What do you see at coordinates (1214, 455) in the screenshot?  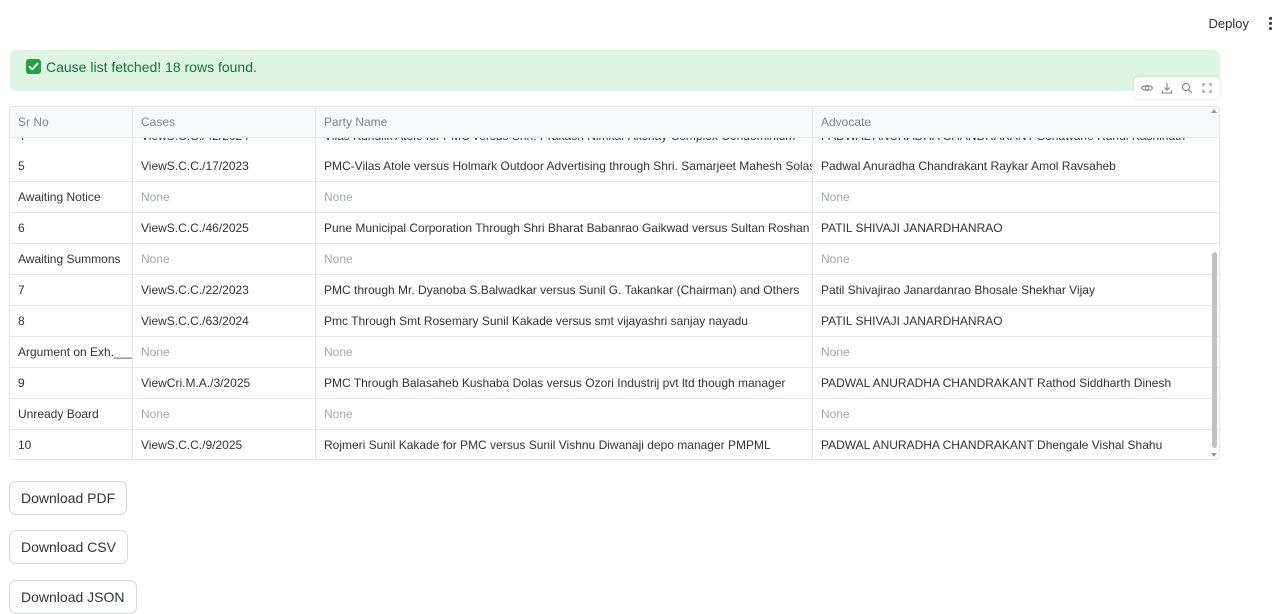 I see `scroll-down-arrow-icon` at bounding box center [1214, 455].